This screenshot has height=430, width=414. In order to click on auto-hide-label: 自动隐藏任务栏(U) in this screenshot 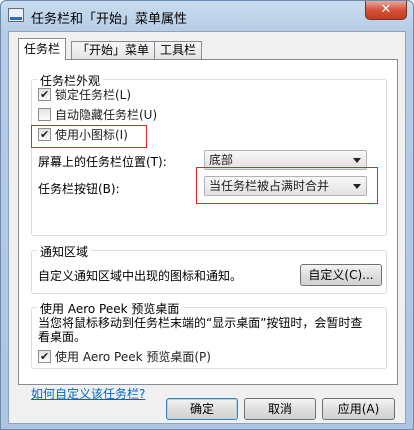, I will do `click(106, 115)`.